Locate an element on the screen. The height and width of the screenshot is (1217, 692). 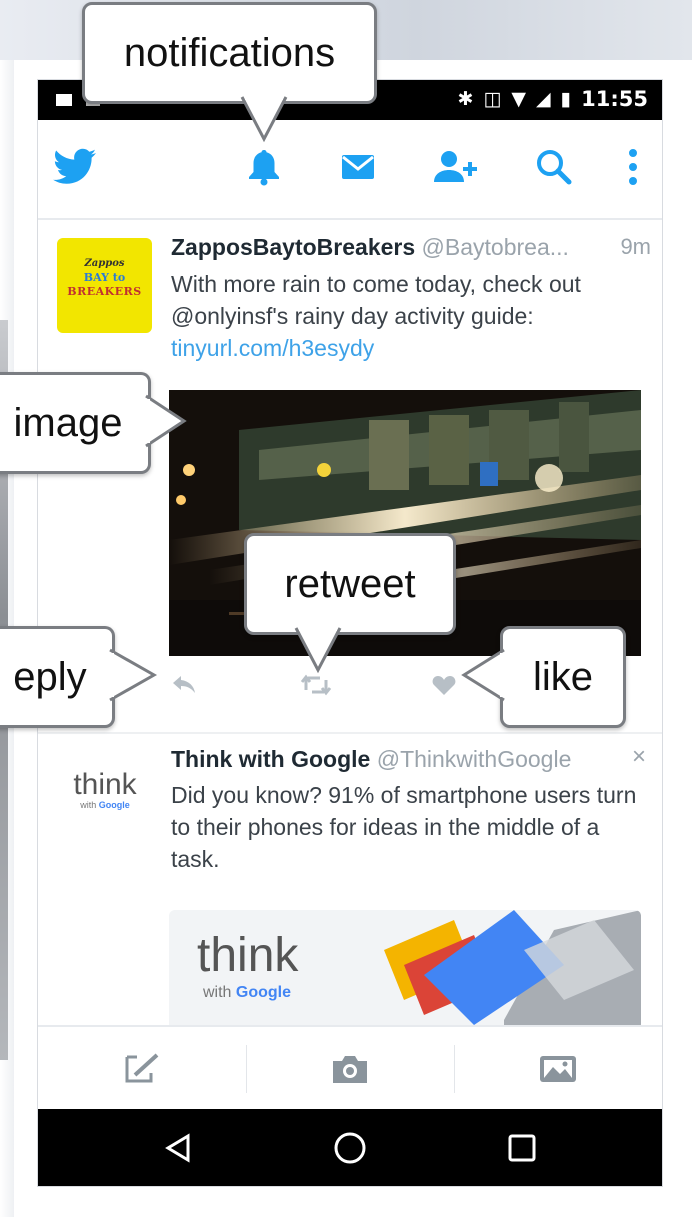
callout-like: like is located at coordinates (563, 677).